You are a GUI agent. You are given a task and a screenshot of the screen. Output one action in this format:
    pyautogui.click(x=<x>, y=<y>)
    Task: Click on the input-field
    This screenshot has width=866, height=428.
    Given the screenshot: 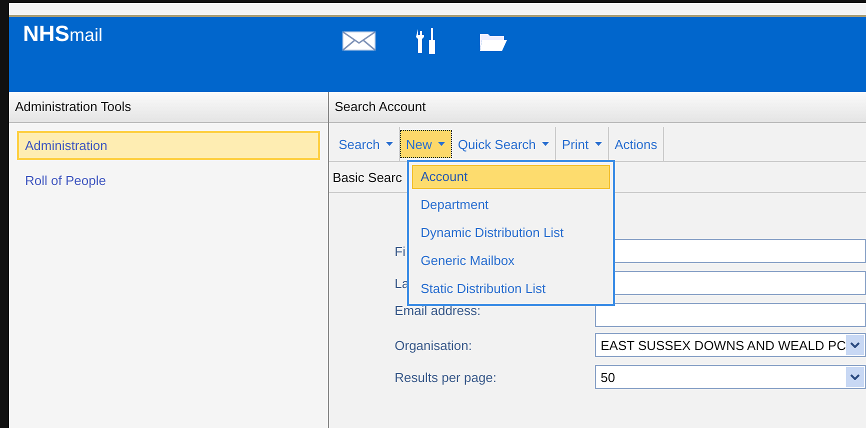 What is the action you would take?
    pyautogui.click(x=730, y=315)
    